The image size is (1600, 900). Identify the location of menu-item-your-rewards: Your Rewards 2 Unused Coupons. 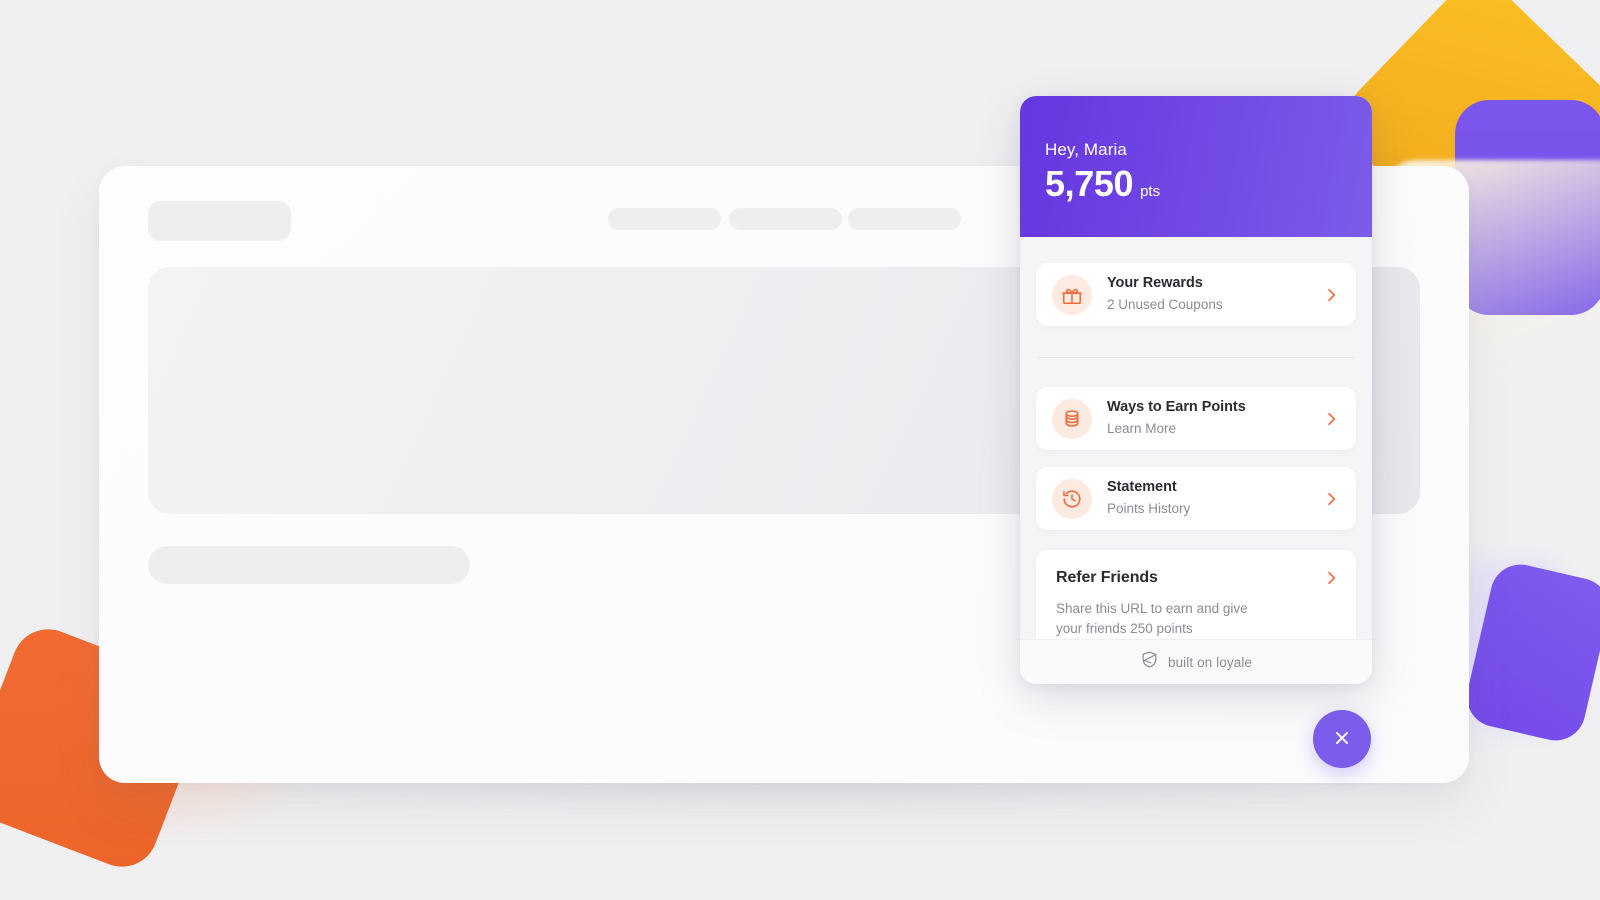
(1196, 294).